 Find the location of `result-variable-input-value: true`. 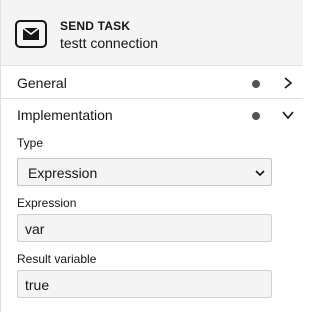

result-variable-input-value: true is located at coordinates (37, 285).